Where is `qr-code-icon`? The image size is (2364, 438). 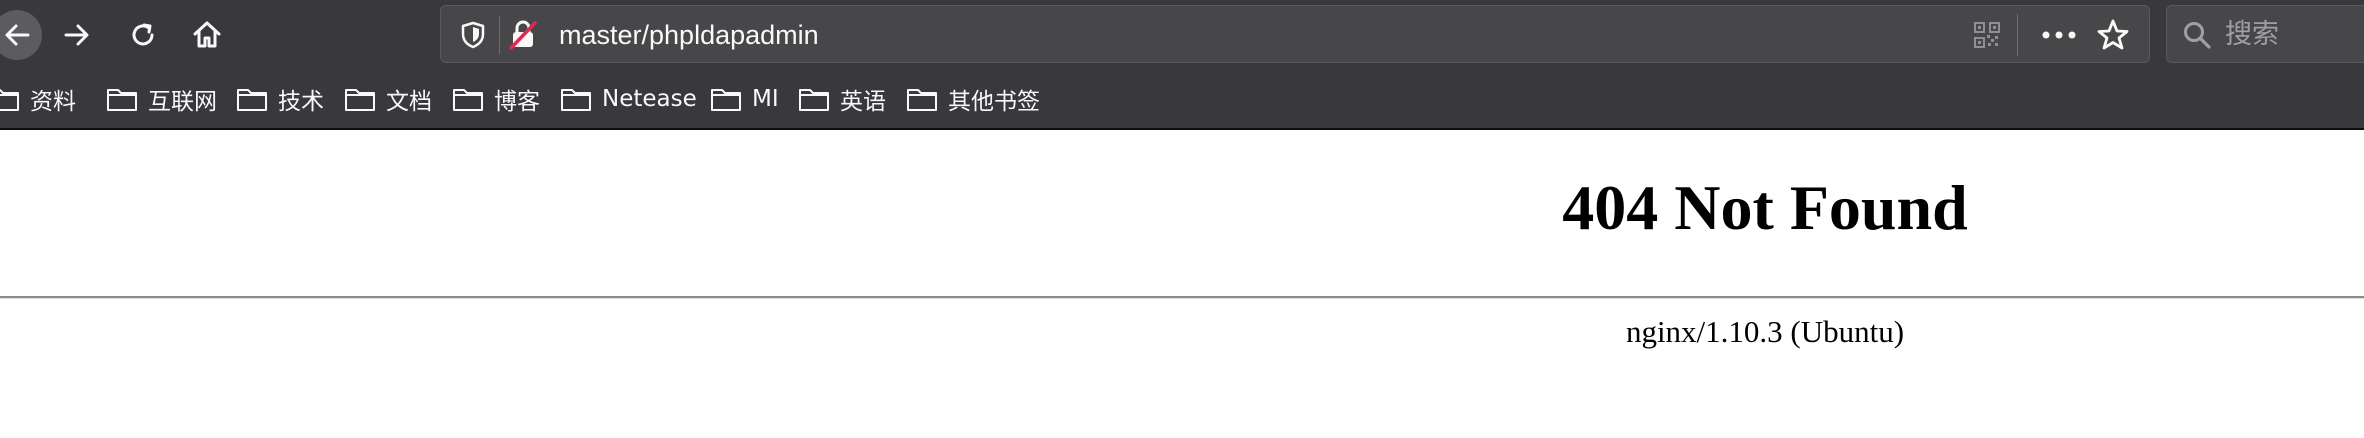 qr-code-icon is located at coordinates (1987, 35).